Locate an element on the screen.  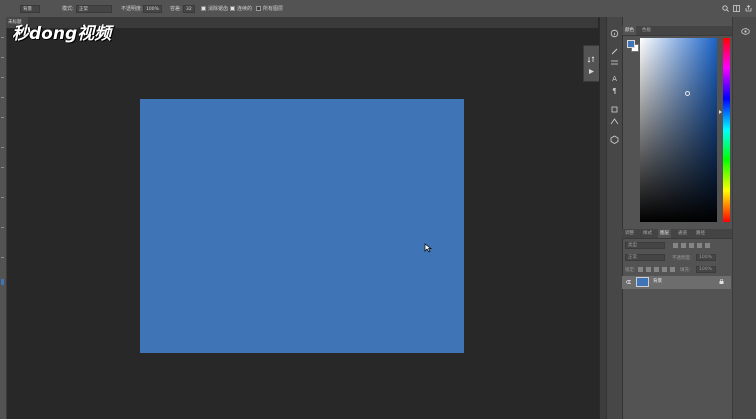
tool-preset-picker: 背景 is located at coordinates (30, 9).